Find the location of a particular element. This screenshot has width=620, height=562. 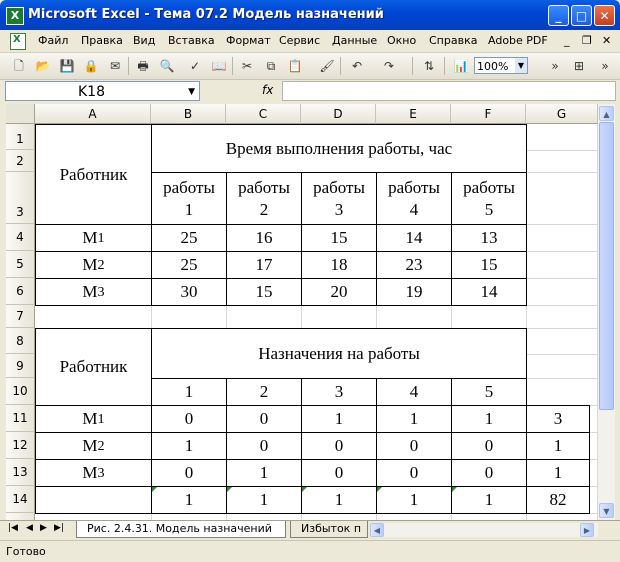

table2-worker-m3: M3 is located at coordinates (93, 473).